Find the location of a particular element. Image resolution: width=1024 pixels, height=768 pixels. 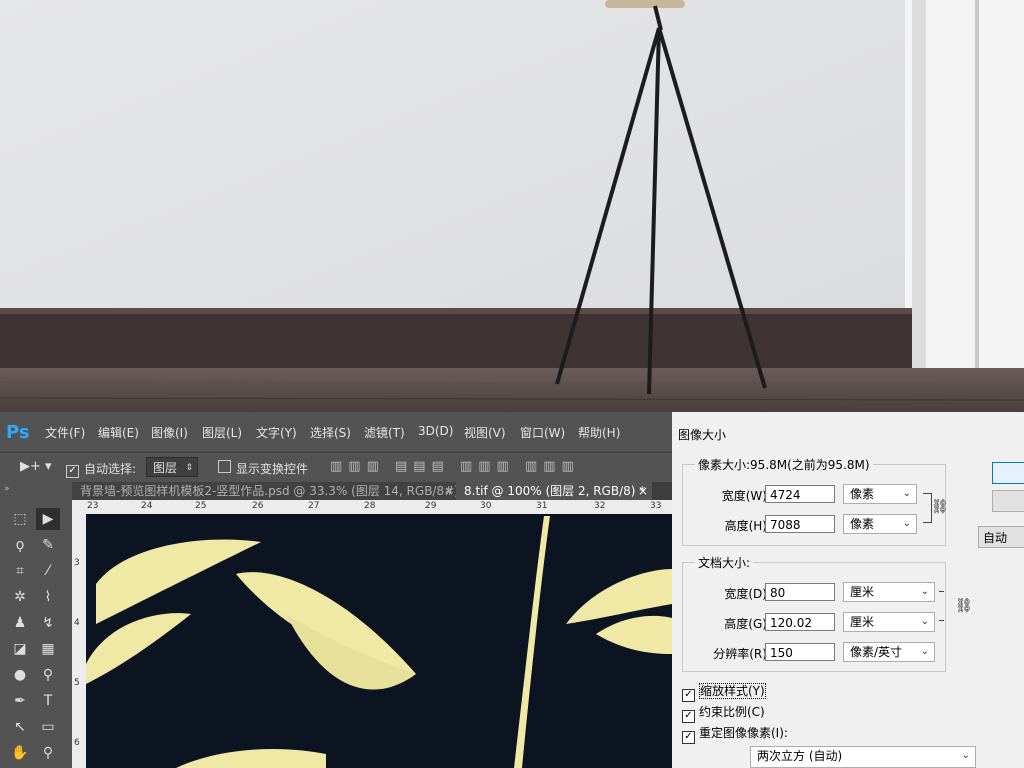

doc-height-unit-select: 厘米 ⌄ is located at coordinates (889, 622).